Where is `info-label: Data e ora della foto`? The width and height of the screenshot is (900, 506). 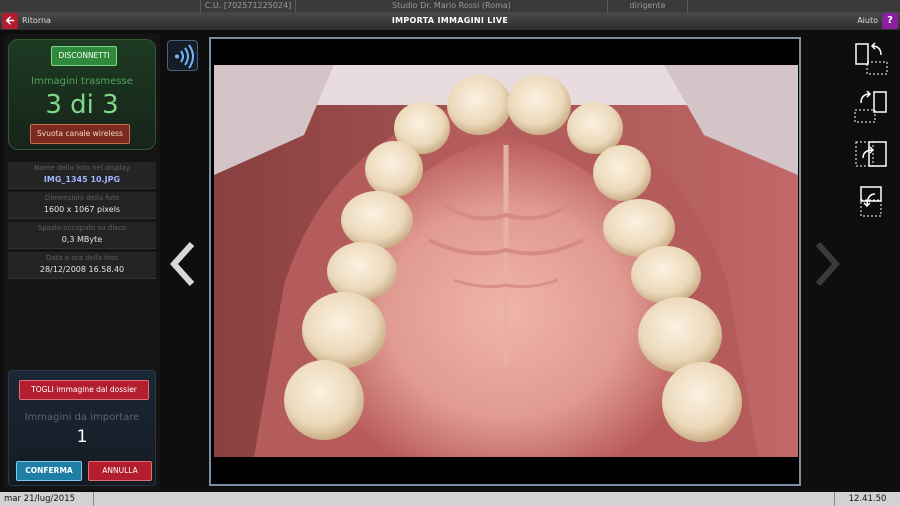
info-label: Data e ora della foto is located at coordinates (82, 258).